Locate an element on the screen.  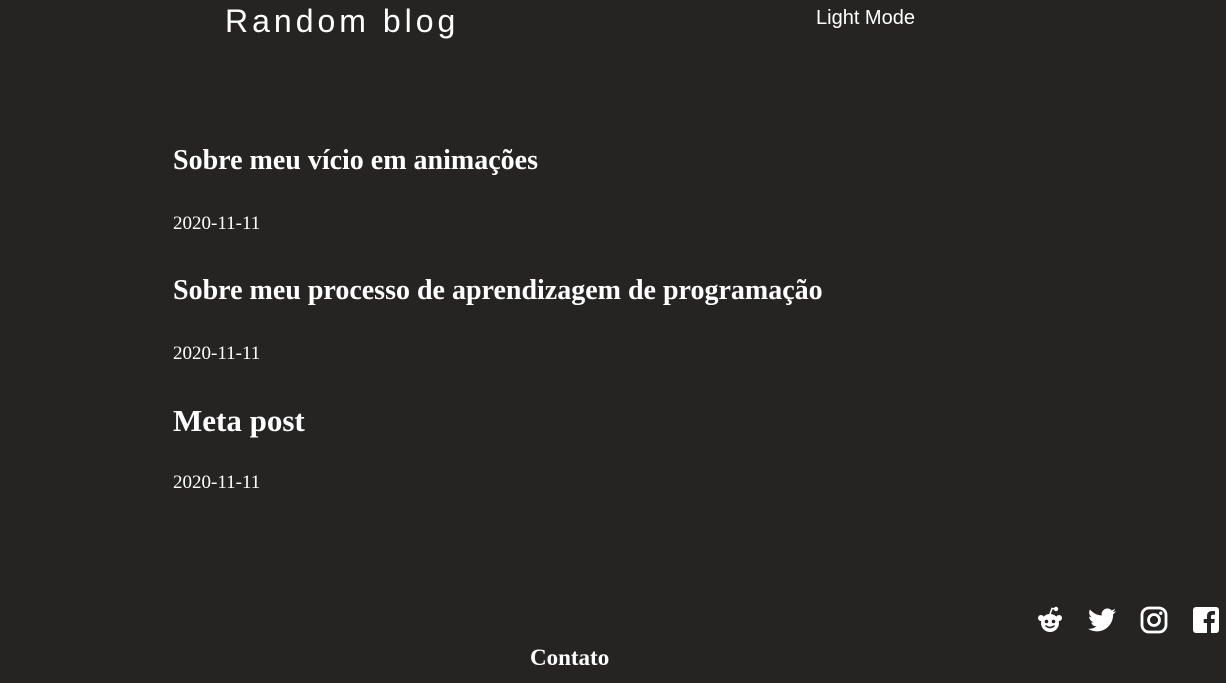
post-item: Sobre meu vício em animações 2020-11-11 is located at coordinates (355, 190).